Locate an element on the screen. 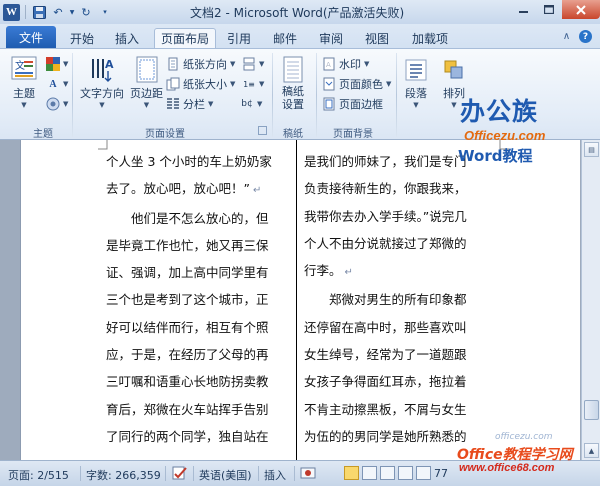 This screenshot has height=486, width=600. page-borders-label: 页面边框 is located at coordinates (361, 104).